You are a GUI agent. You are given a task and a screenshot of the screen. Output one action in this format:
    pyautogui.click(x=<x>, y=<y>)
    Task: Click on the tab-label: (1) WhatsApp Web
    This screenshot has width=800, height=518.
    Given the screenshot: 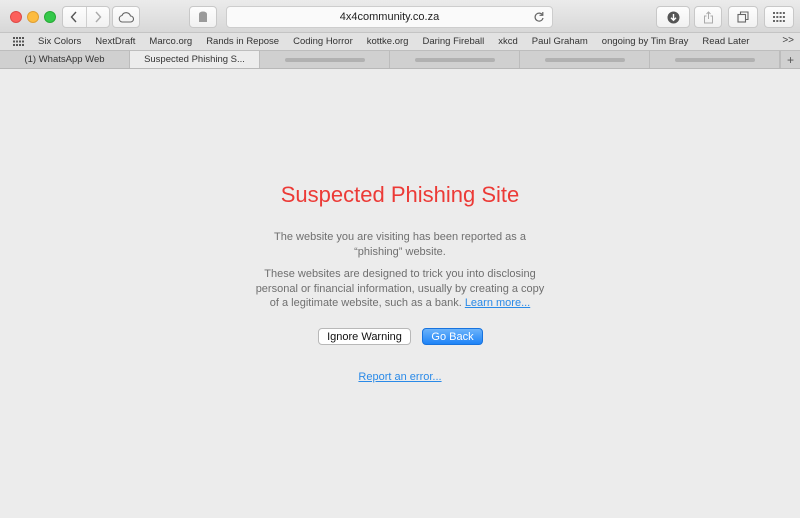 What is the action you would take?
    pyautogui.click(x=64, y=59)
    